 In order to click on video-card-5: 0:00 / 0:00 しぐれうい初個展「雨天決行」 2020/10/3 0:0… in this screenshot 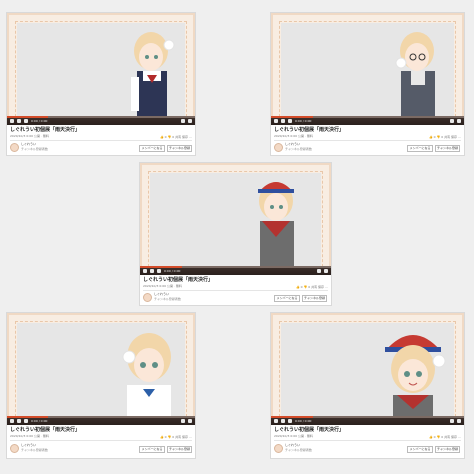, I will do `click(367, 385)`.